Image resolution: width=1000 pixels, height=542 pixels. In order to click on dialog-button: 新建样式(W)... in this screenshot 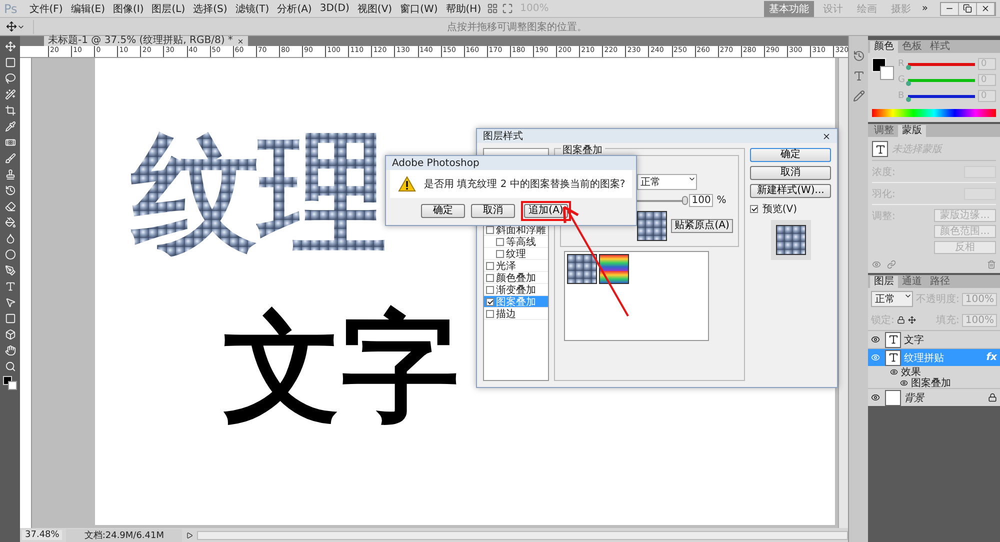, I will do `click(790, 191)`.